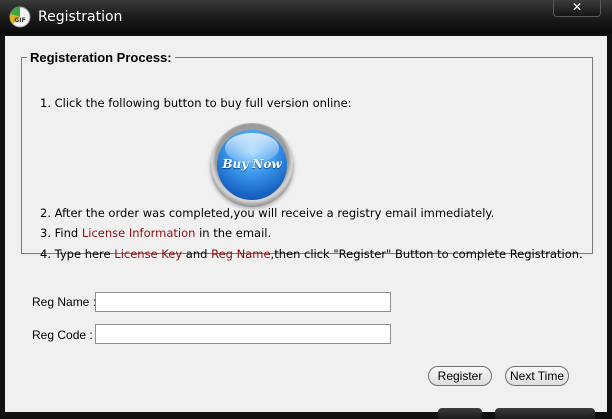 The width and height of the screenshot is (612, 419). I want to click on title-bar: GIF Registration ✕, so click(306, 17).